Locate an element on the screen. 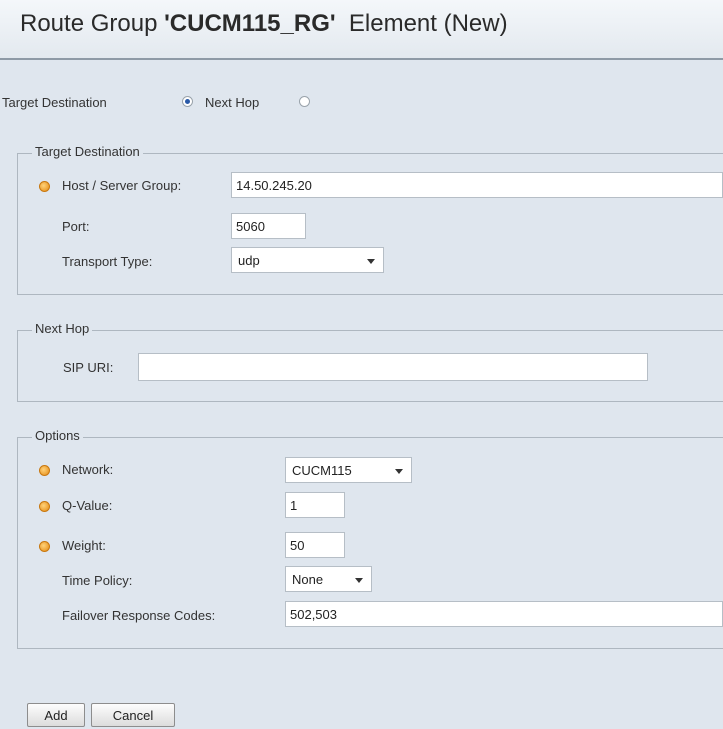 This screenshot has width=723, height=729. page-title: Route Group 'CUCM115_RG' Element (New) is located at coordinates (264, 24).